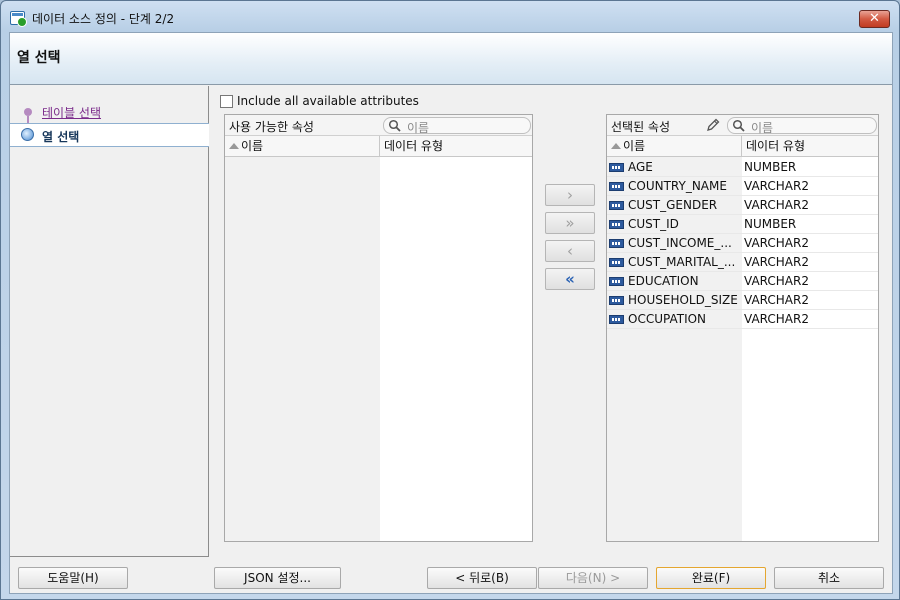  Describe the element at coordinates (482, 578) in the screenshot. I see `back-button: < 뒤로(B)` at that location.